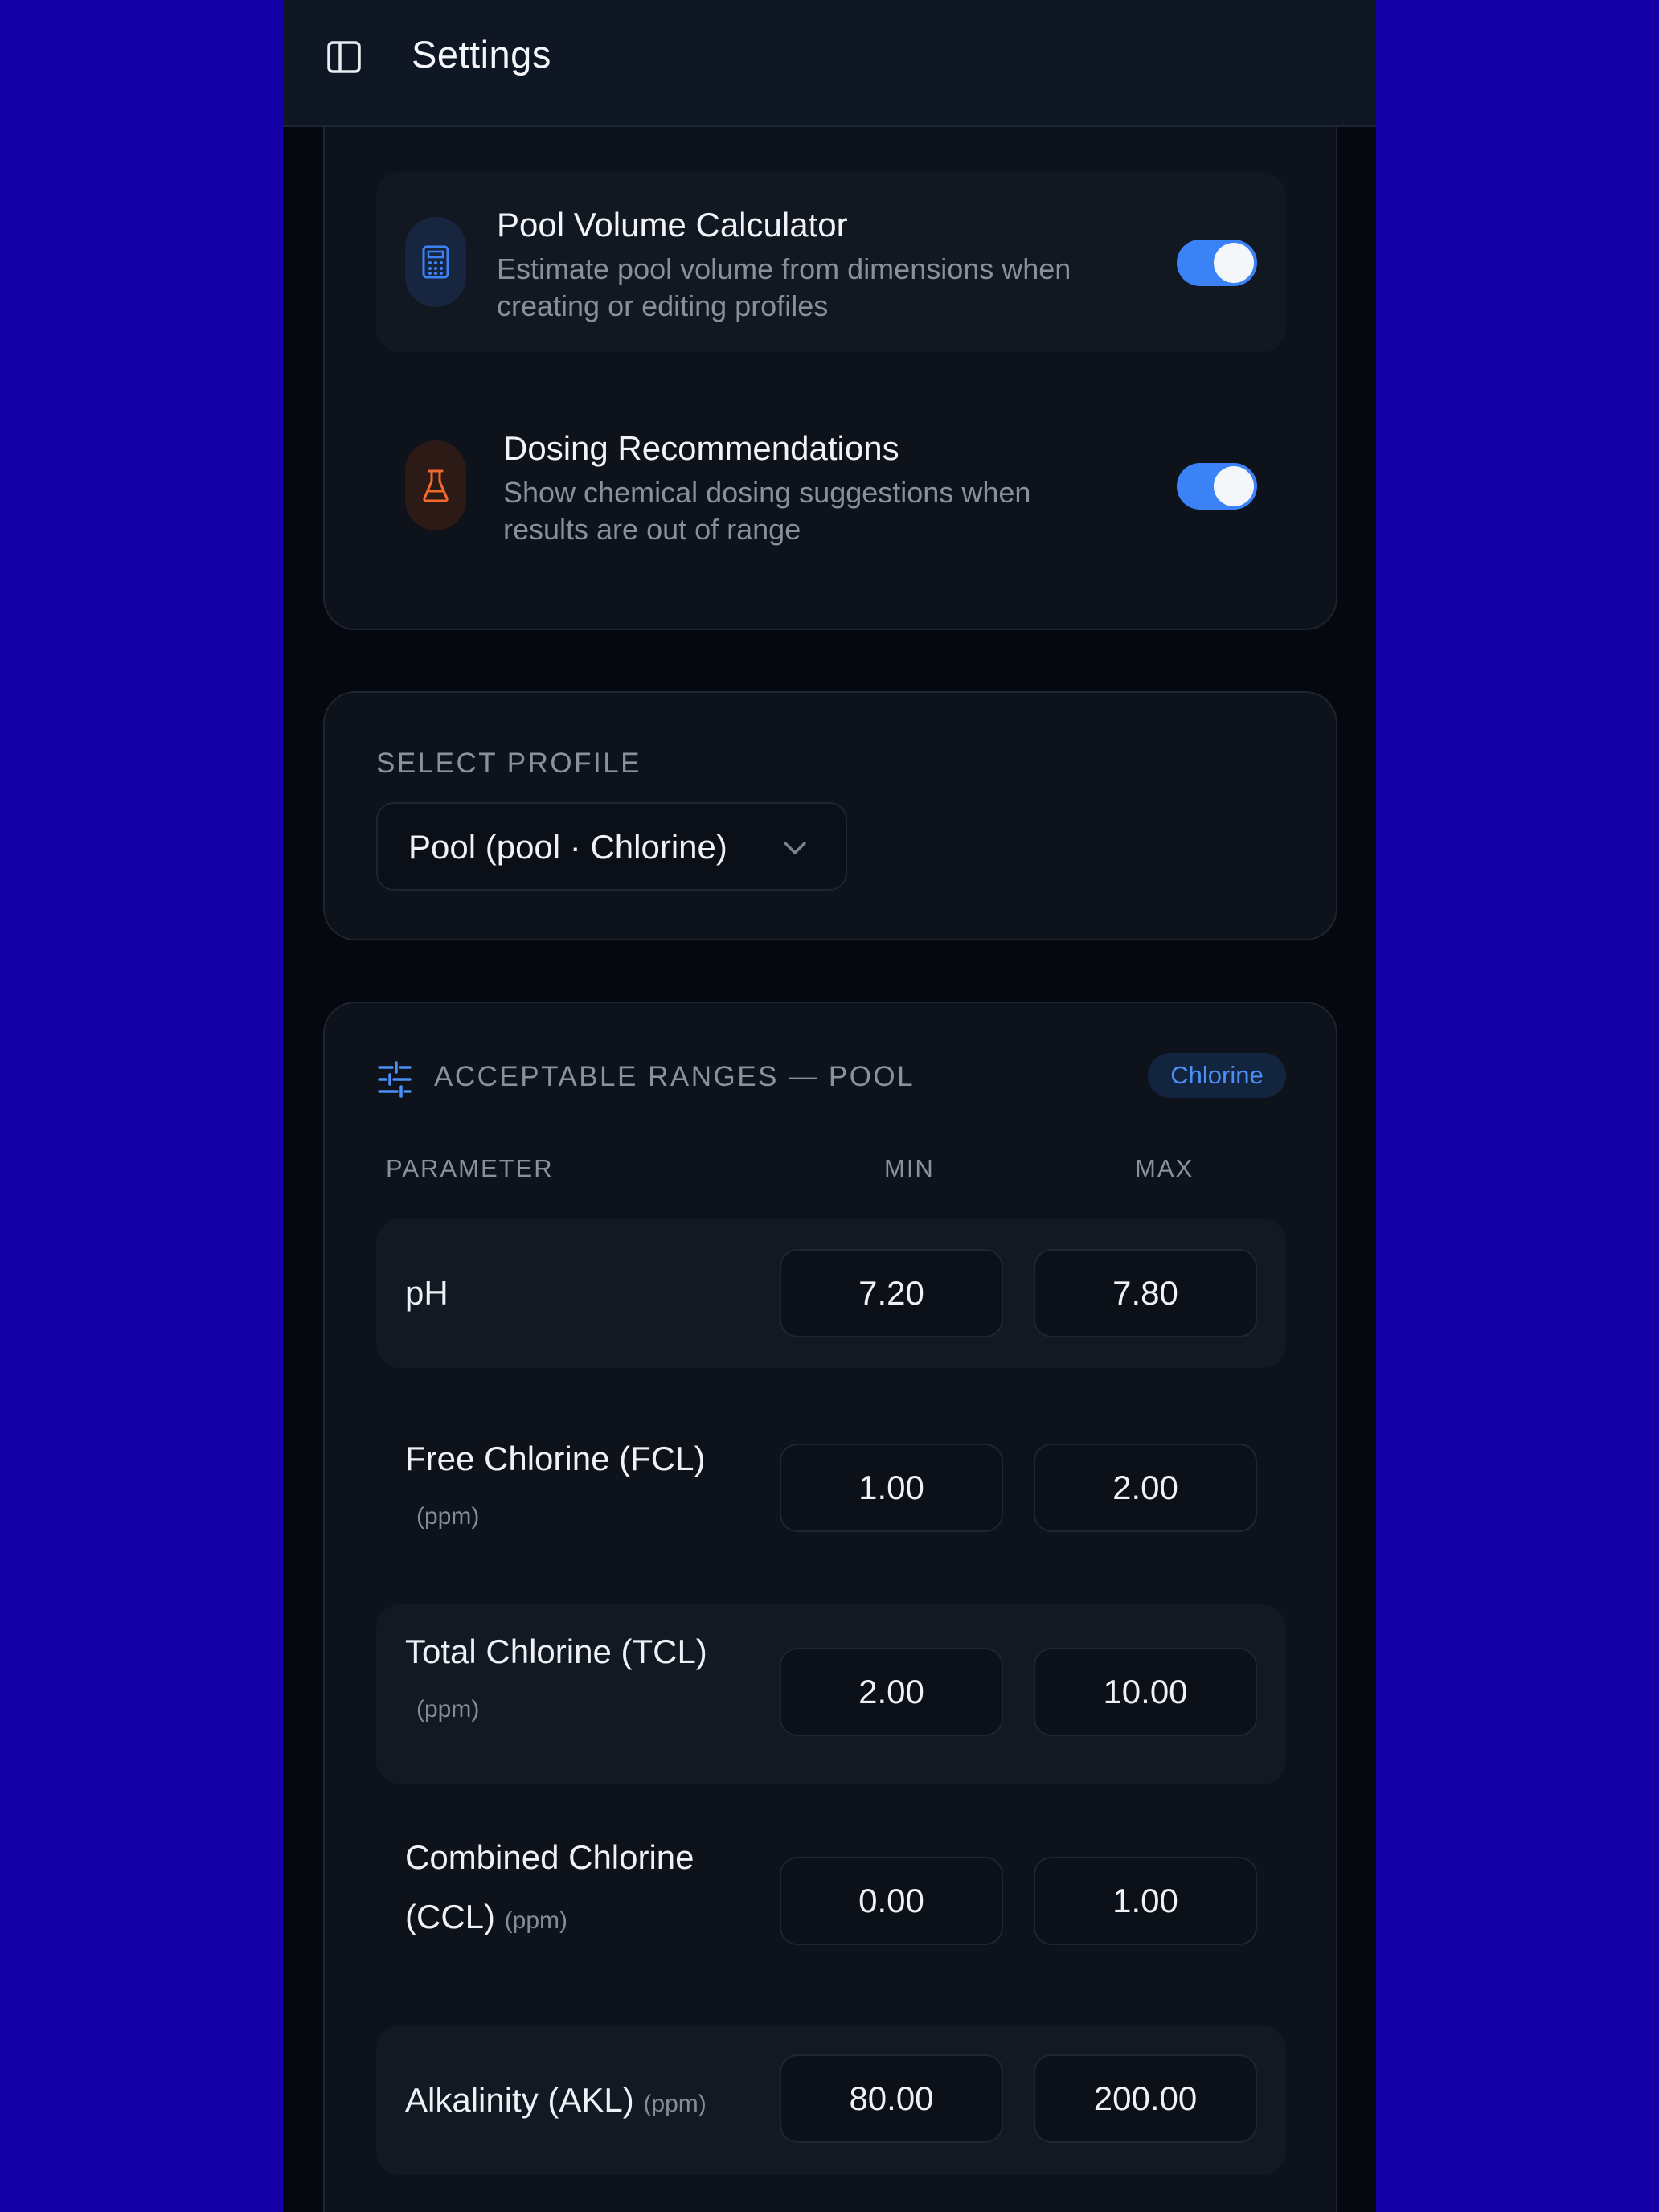 Image resolution: width=1659 pixels, height=2212 pixels. I want to click on parameter-name: Free Chlorine (FCL), so click(555, 1458).